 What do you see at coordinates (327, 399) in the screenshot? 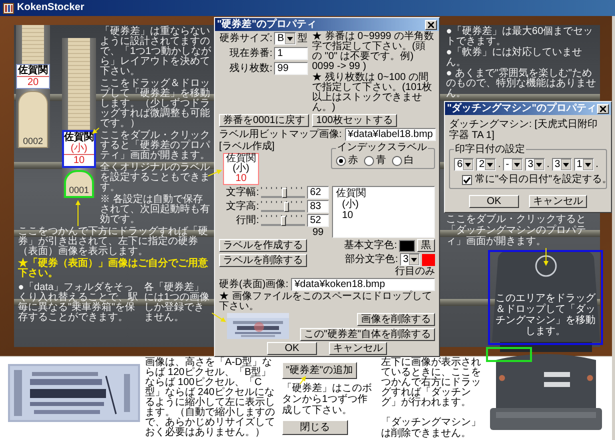
I see `note-text: 「硬券差」はこのボタンから1つずつ作成して下さい。` at bounding box center [327, 399].